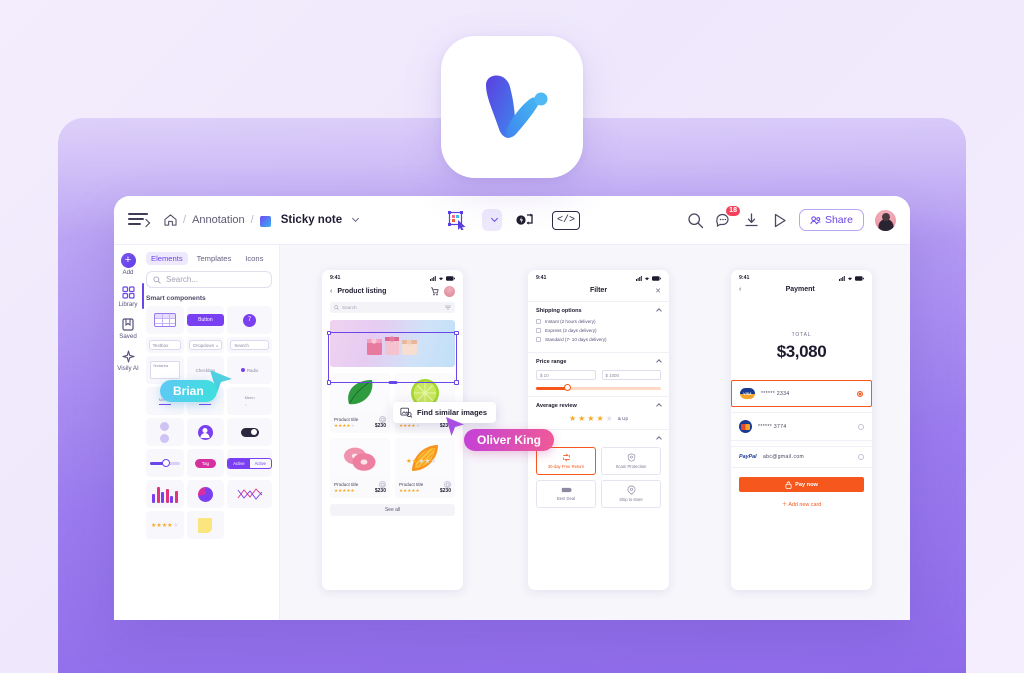  I want to click on rail-label-saved: Saved, so click(128, 336).